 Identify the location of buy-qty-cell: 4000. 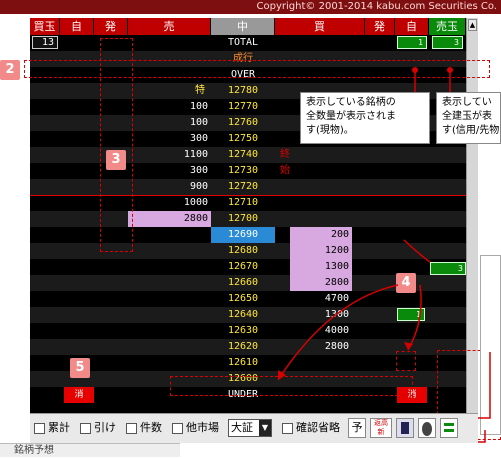
(336, 330).